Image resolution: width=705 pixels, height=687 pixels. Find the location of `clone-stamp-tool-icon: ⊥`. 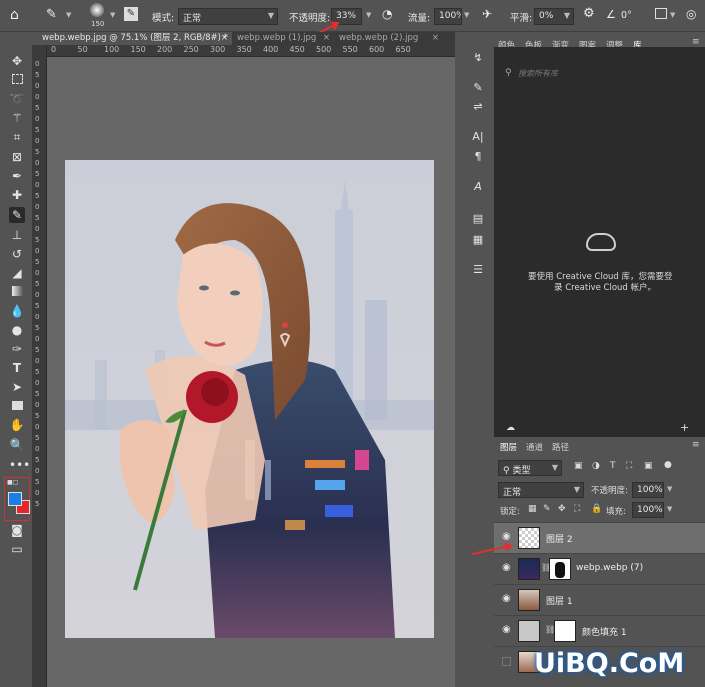

clone-stamp-tool-icon: ⊥ is located at coordinates (17, 235).